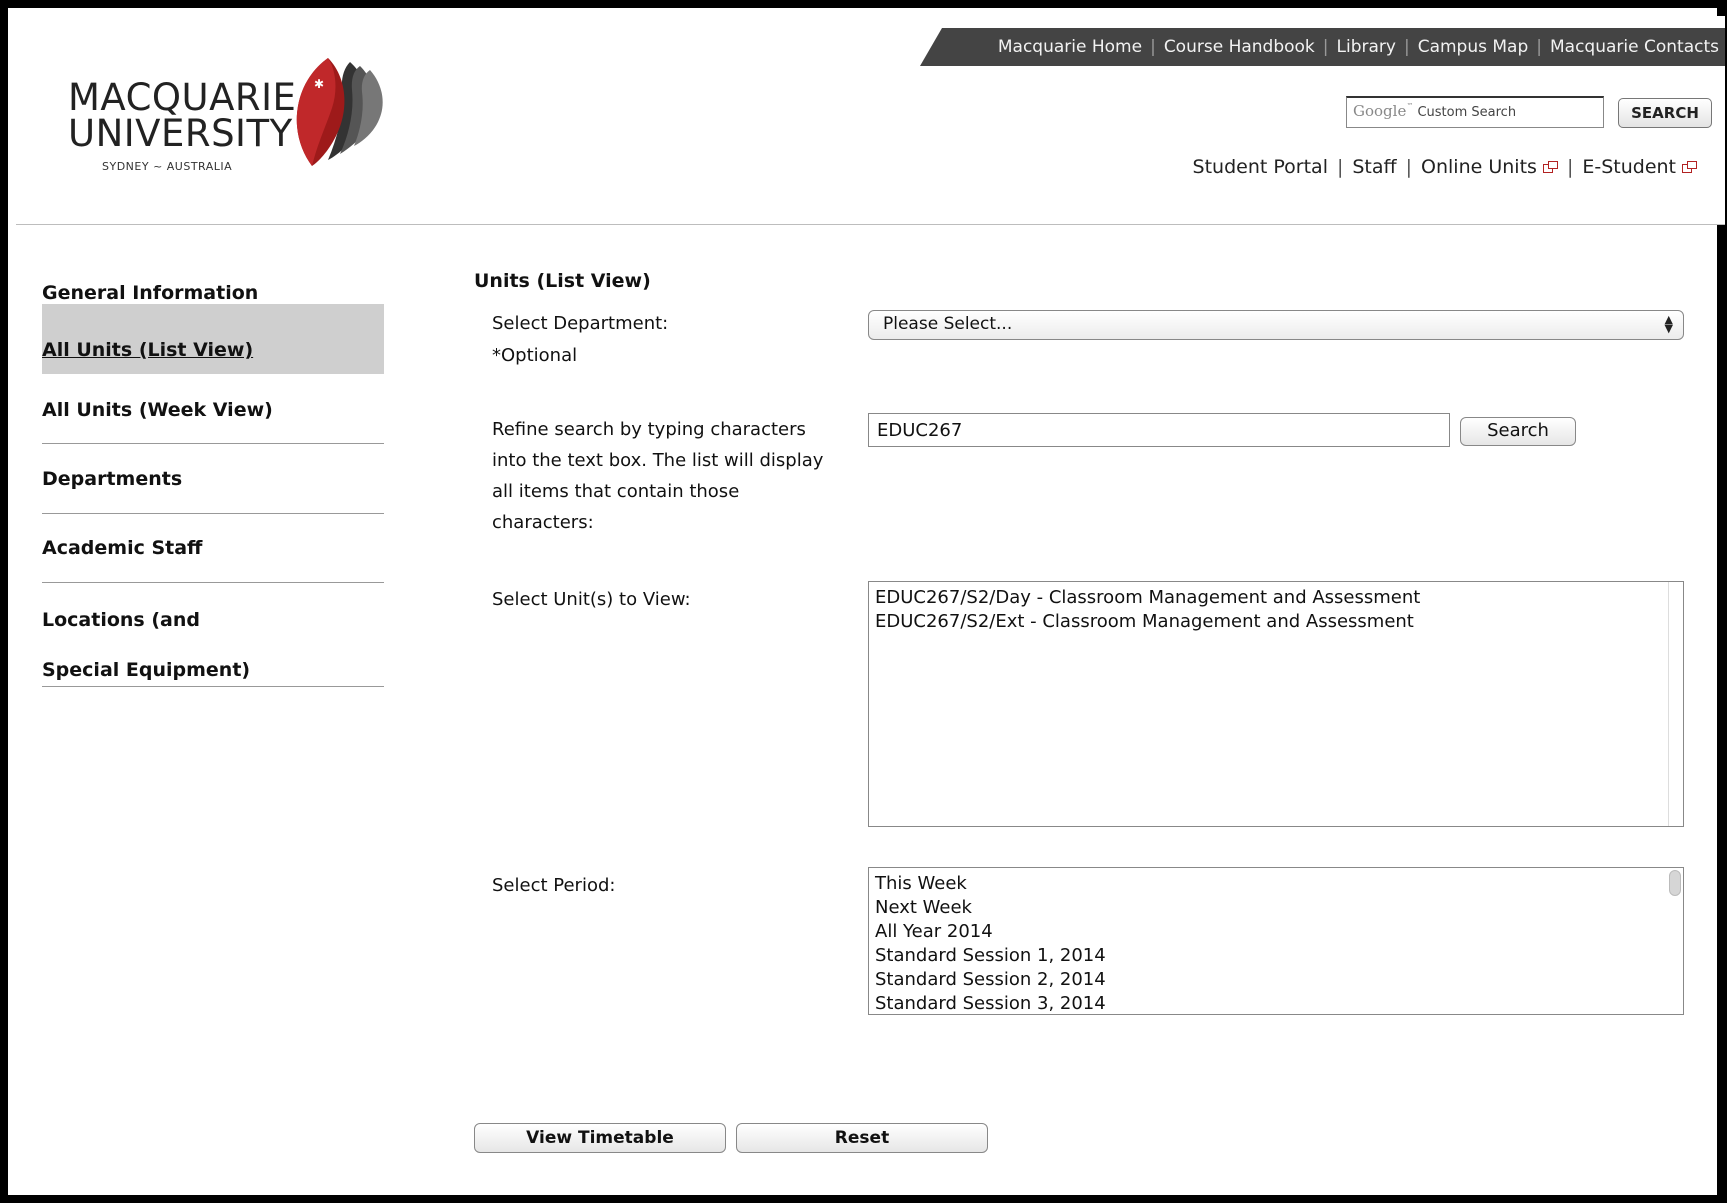  Describe the element at coordinates (1276, 932) in the screenshot. I see `list-item: All Year 2014` at that location.